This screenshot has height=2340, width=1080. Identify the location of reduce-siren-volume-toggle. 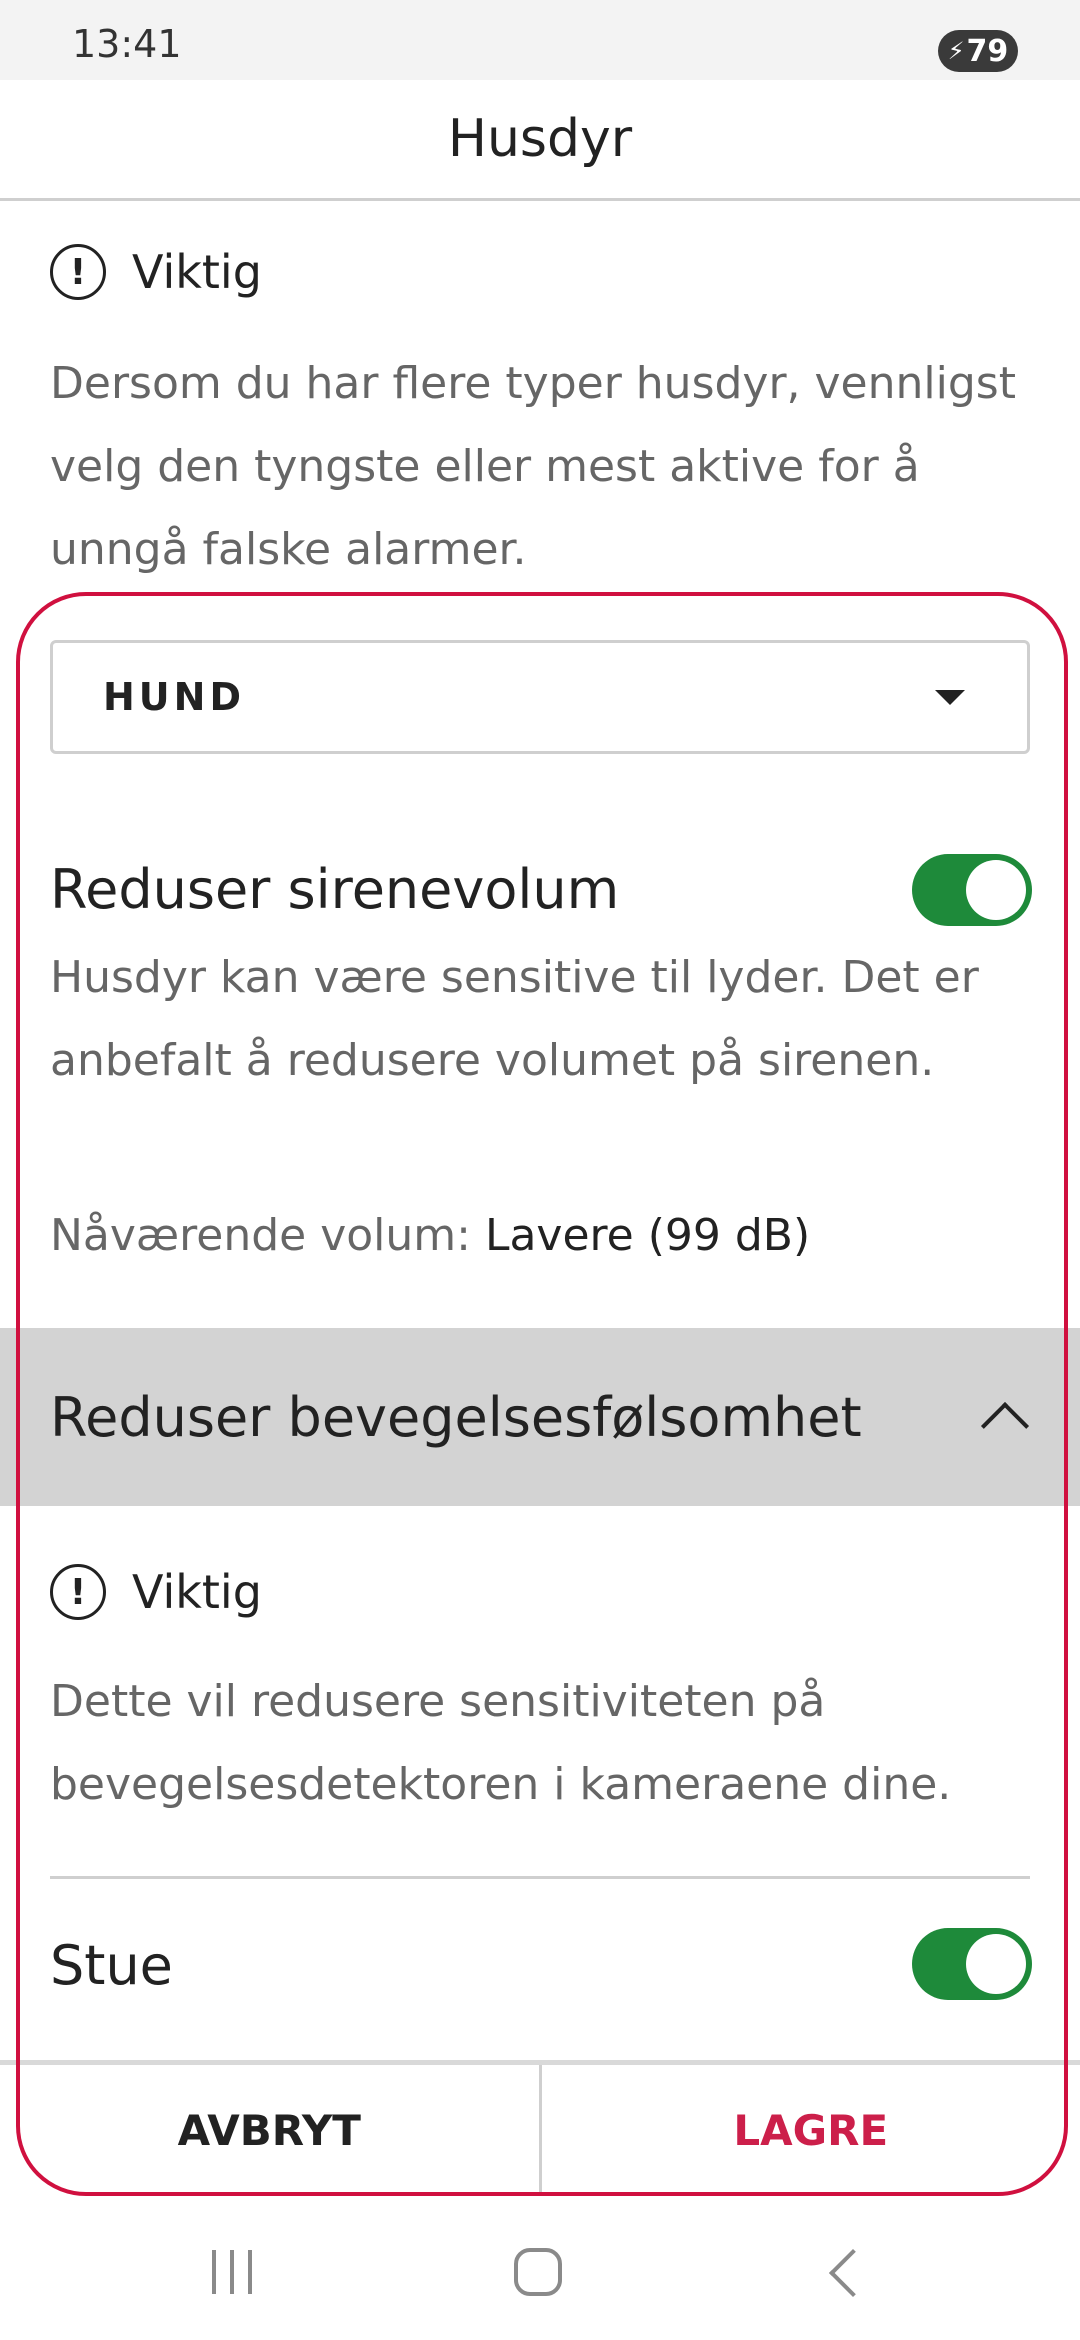
(972, 890).